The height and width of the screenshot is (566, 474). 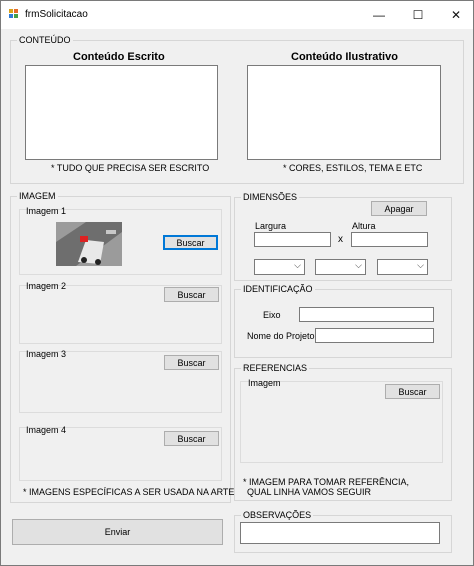 What do you see at coordinates (190, 242) in the screenshot?
I see `imagem-1-buscar-button: Buscar` at bounding box center [190, 242].